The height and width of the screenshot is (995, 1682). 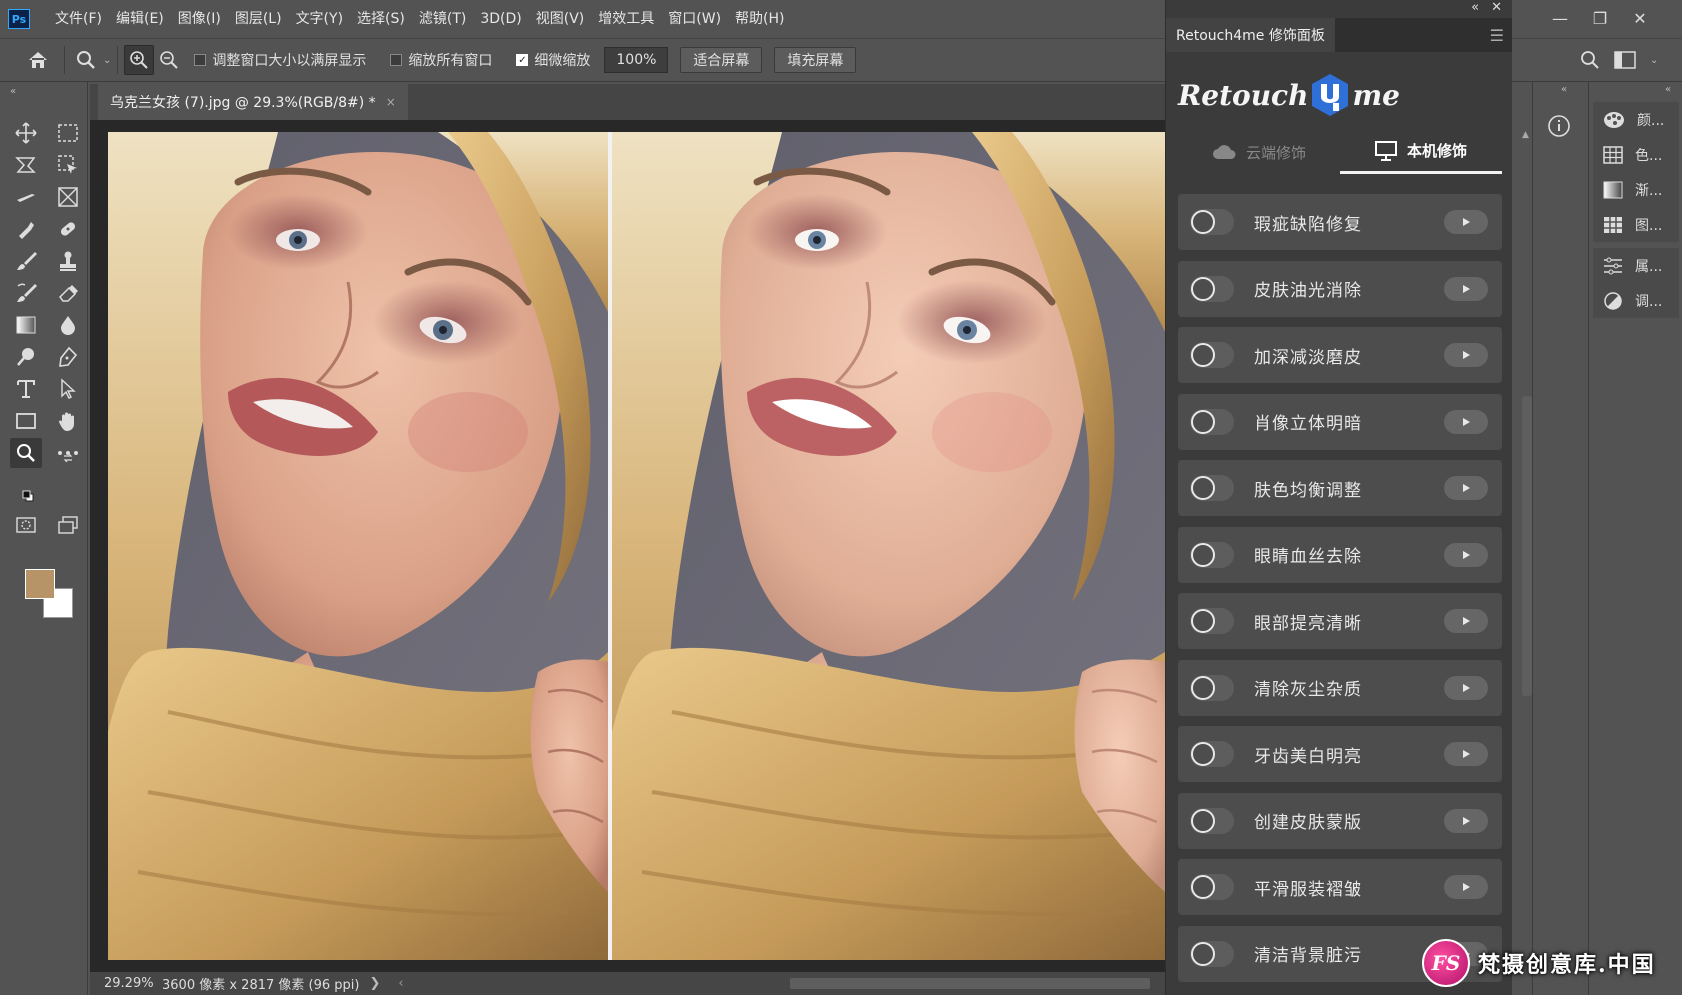 What do you see at coordinates (381, 19) in the screenshot?
I see `menu-select: 选择(S)` at bounding box center [381, 19].